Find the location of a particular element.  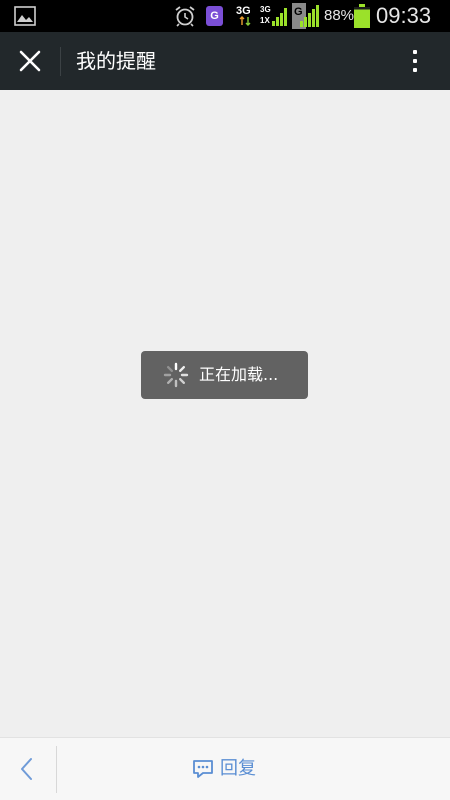

network-3g-icon: 3G is located at coordinates (243, 15).